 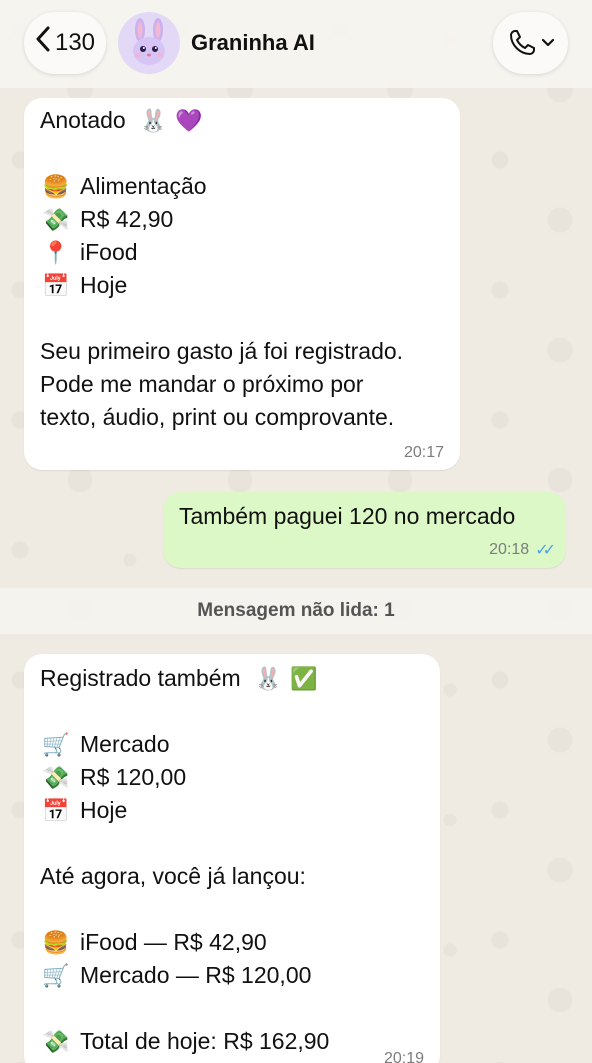 I want to click on message-line: 💸 R$ 120,00, so click(x=231, y=777).